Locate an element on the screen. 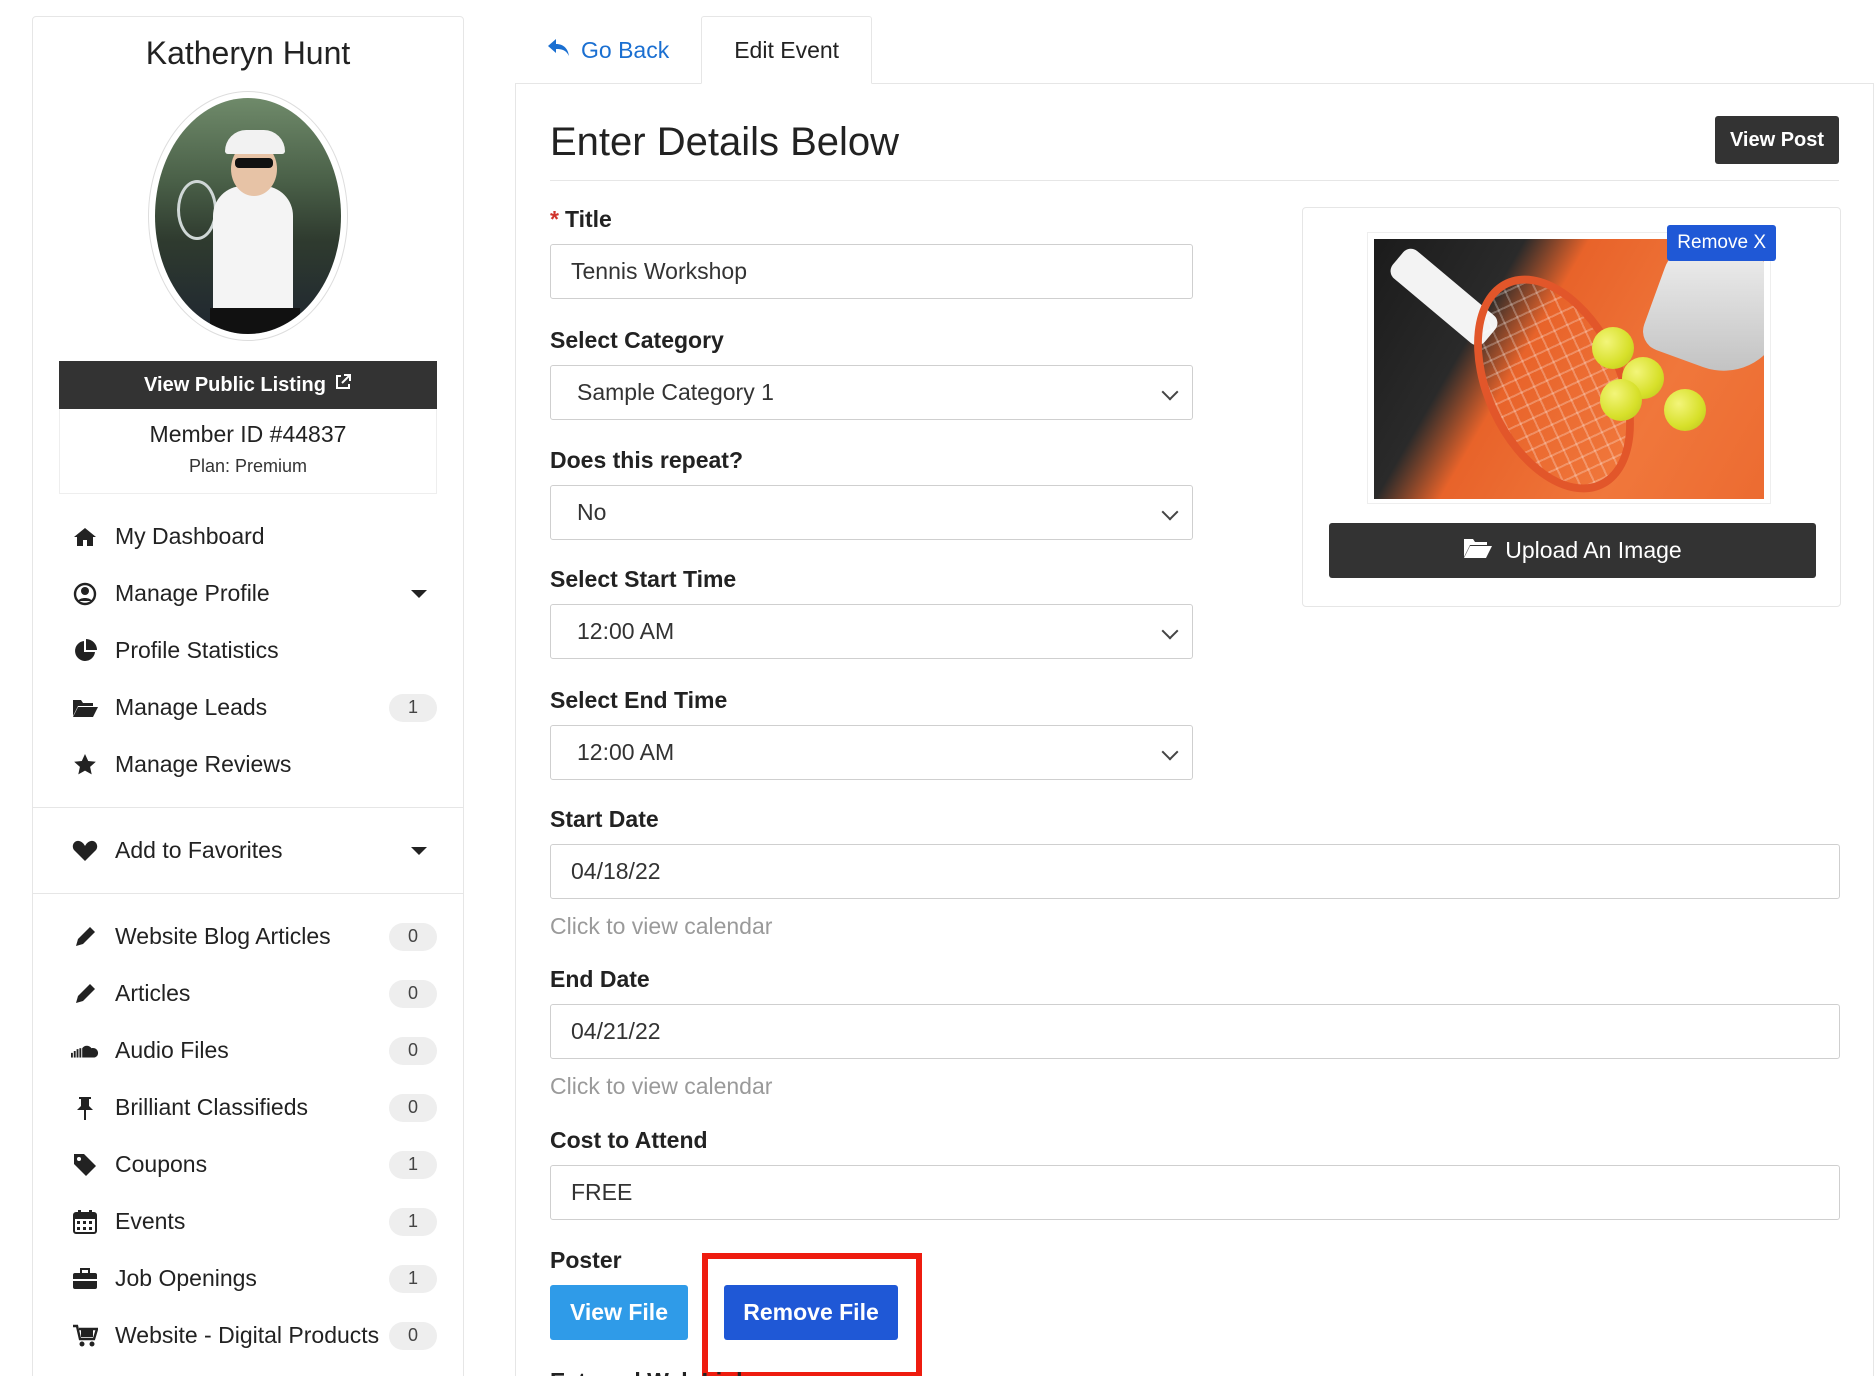 The width and height of the screenshot is (1874, 1376). member-id: Member ID #44837 is located at coordinates (248, 434).